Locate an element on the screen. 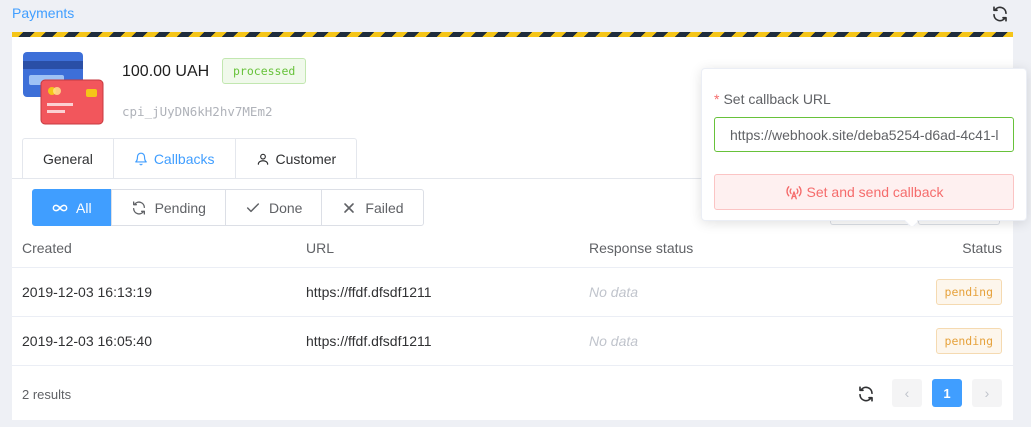 The height and width of the screenshot is (427, 1031). chevron-right-icon: › is located at coordinates (987, 393).